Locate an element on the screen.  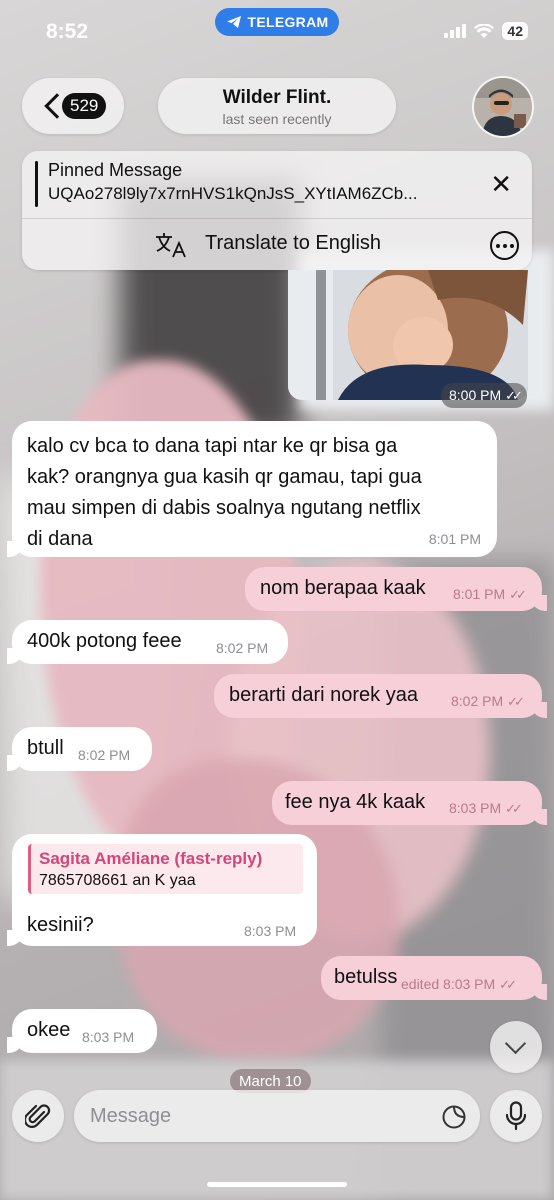
status-time: 8:52 is located at coordinates (67, 31).